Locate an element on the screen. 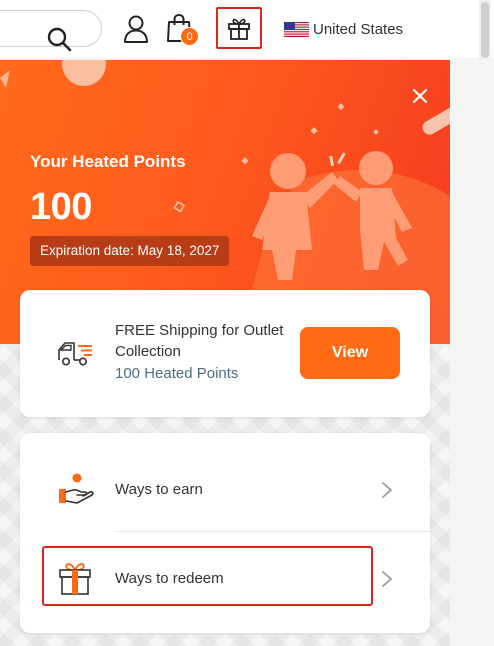  cart-count-badge: 0 is located at coordinates (189, 36).